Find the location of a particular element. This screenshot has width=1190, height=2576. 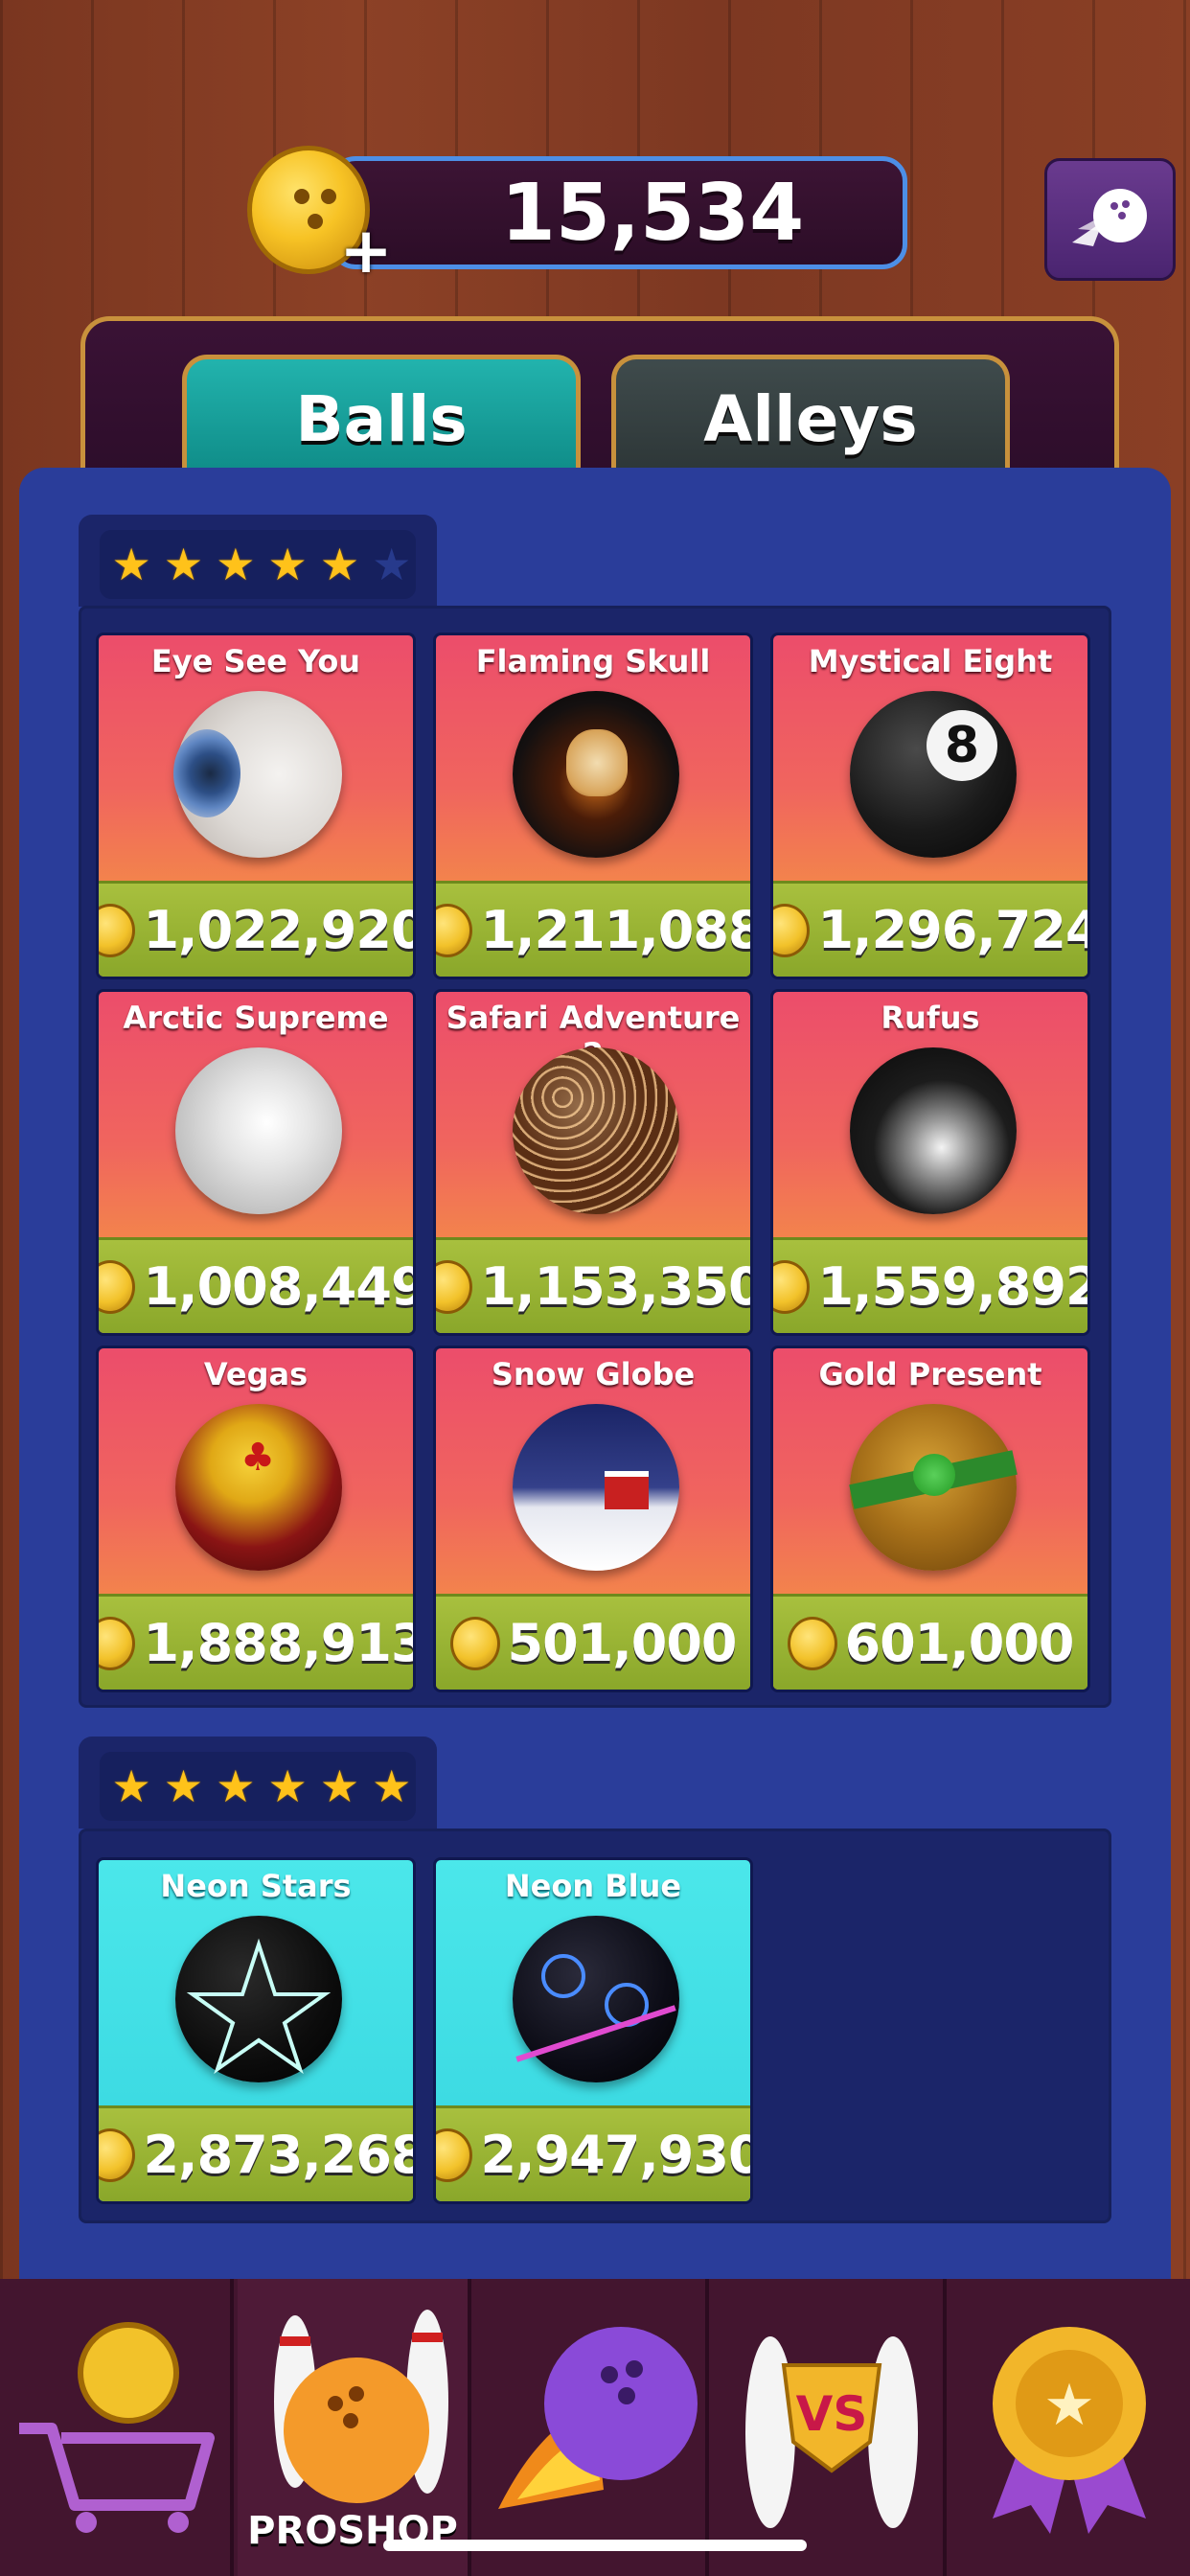

price-bar: 1,153,350 is located at coordinates (593, 1285).